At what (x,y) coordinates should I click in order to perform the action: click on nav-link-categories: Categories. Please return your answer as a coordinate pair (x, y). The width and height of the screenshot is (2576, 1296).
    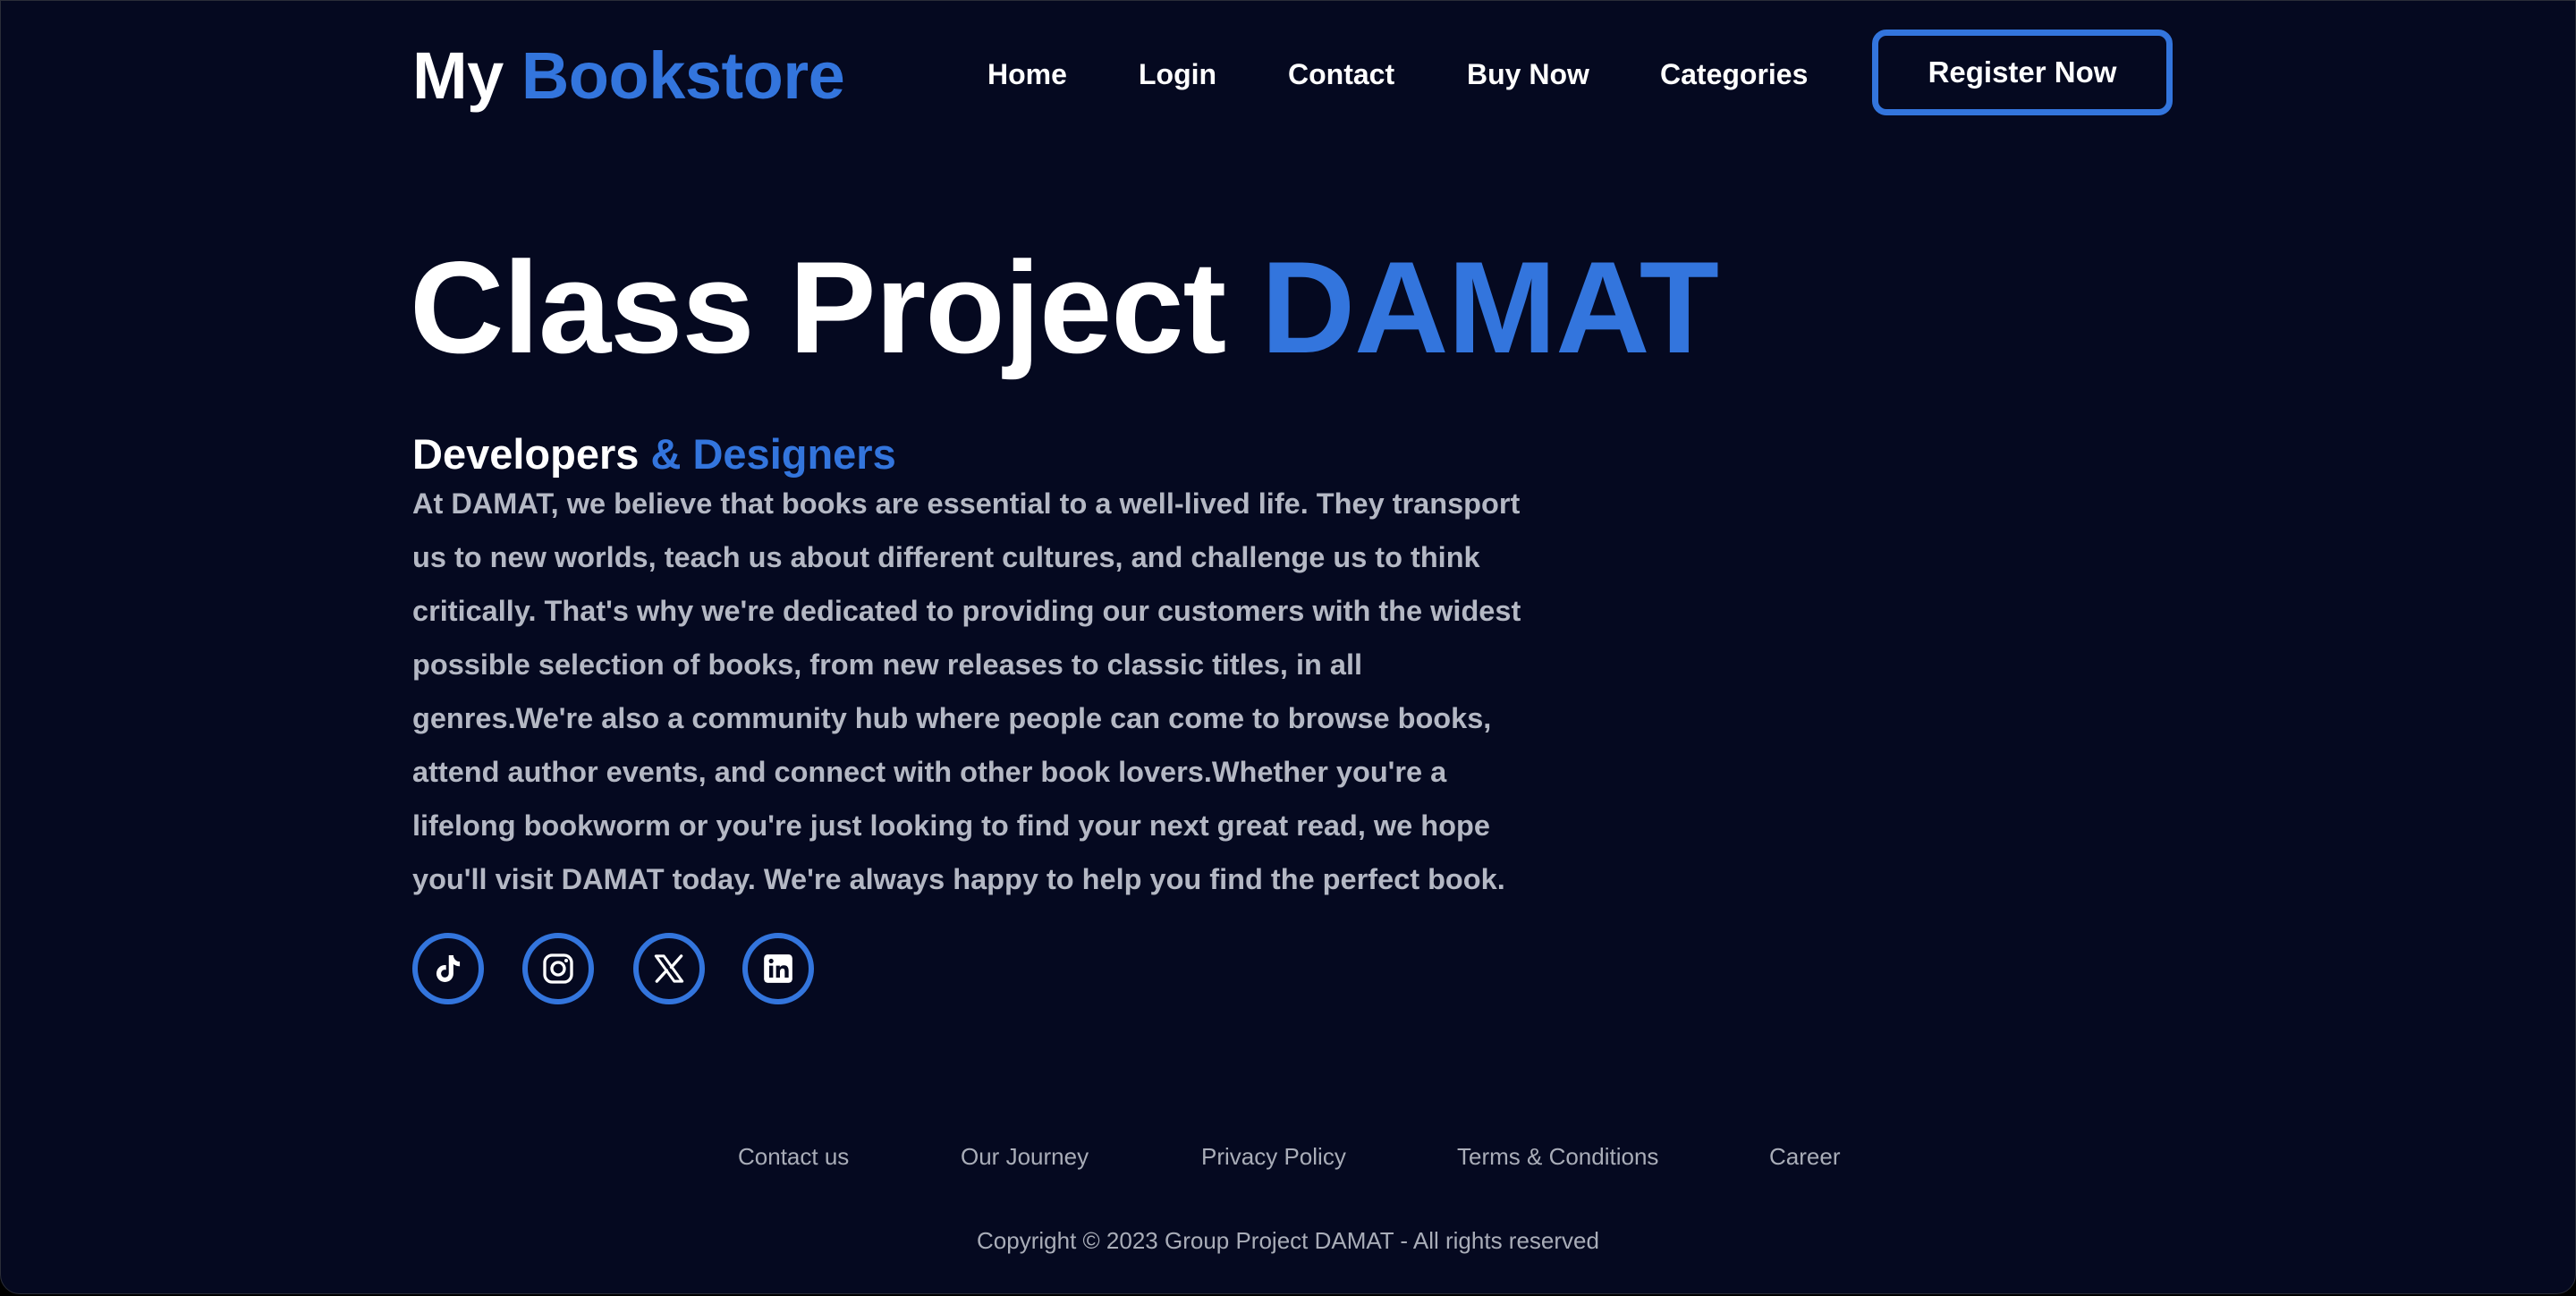
    Looking at the image, I should click on (1734, 74).